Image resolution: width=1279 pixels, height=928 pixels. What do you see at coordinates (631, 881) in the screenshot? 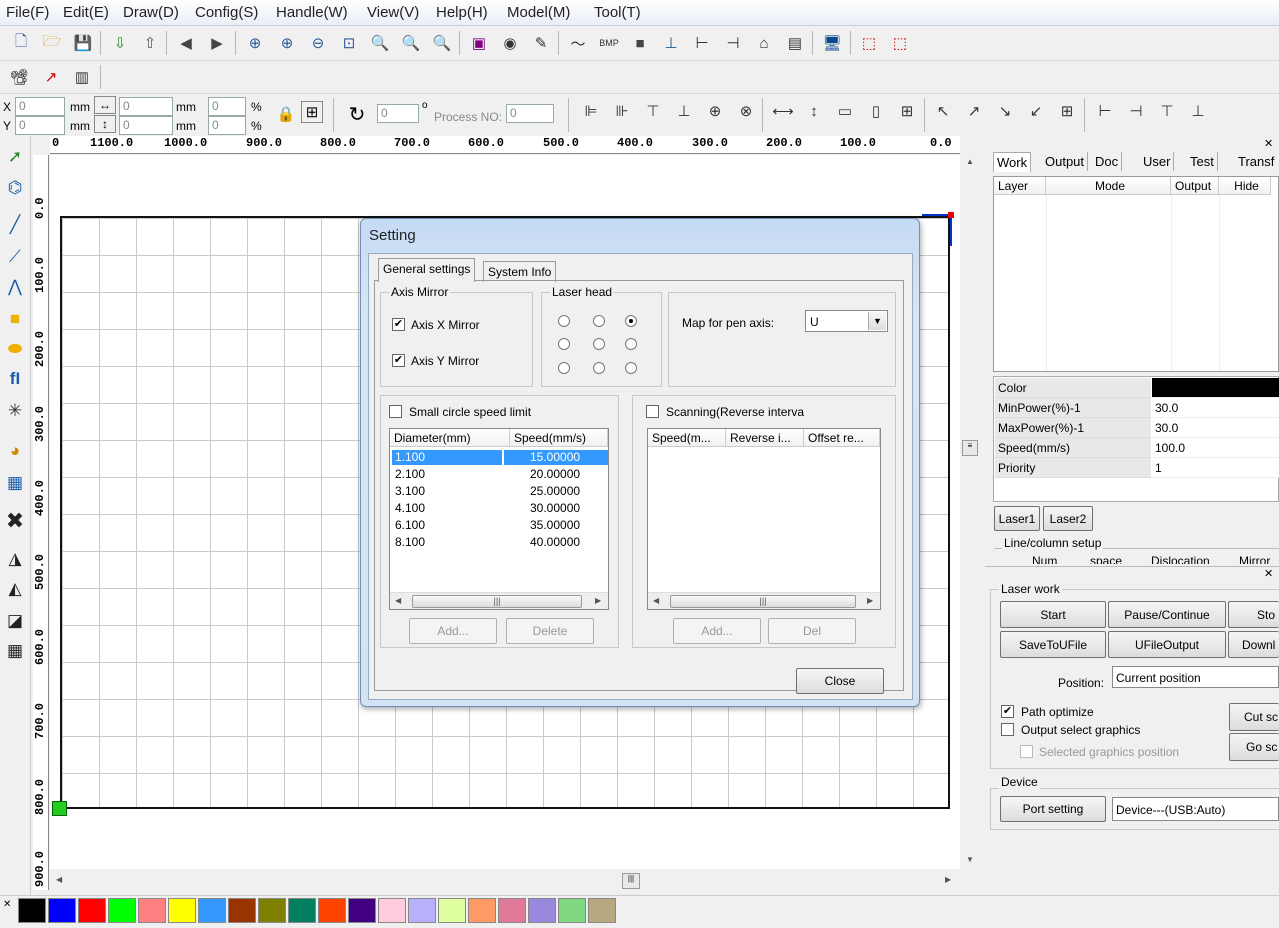
I see `scroll-thumb: |||` at bounding box center [631, 881].